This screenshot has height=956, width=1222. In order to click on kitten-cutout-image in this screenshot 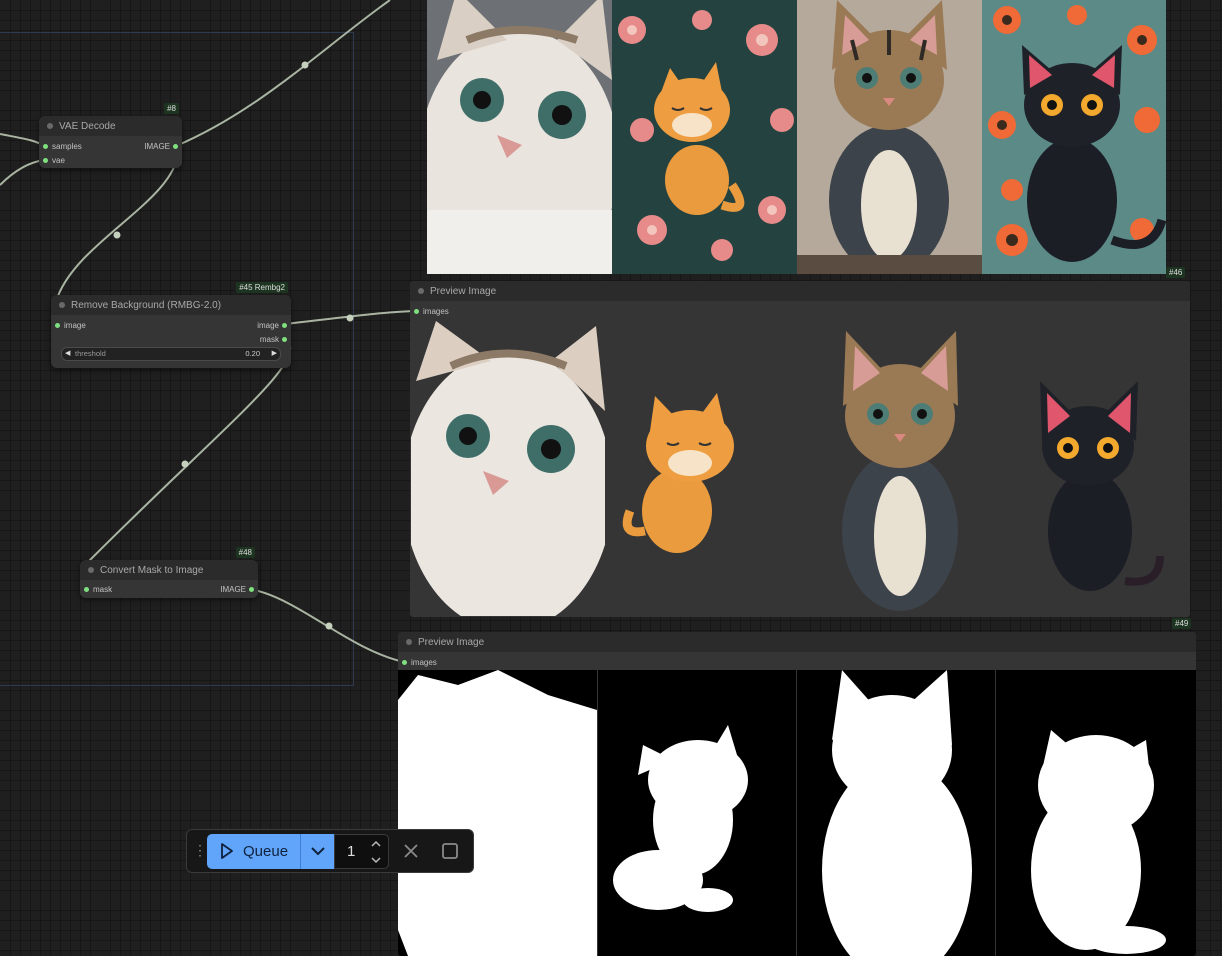, I will do `click(508, 468)`.